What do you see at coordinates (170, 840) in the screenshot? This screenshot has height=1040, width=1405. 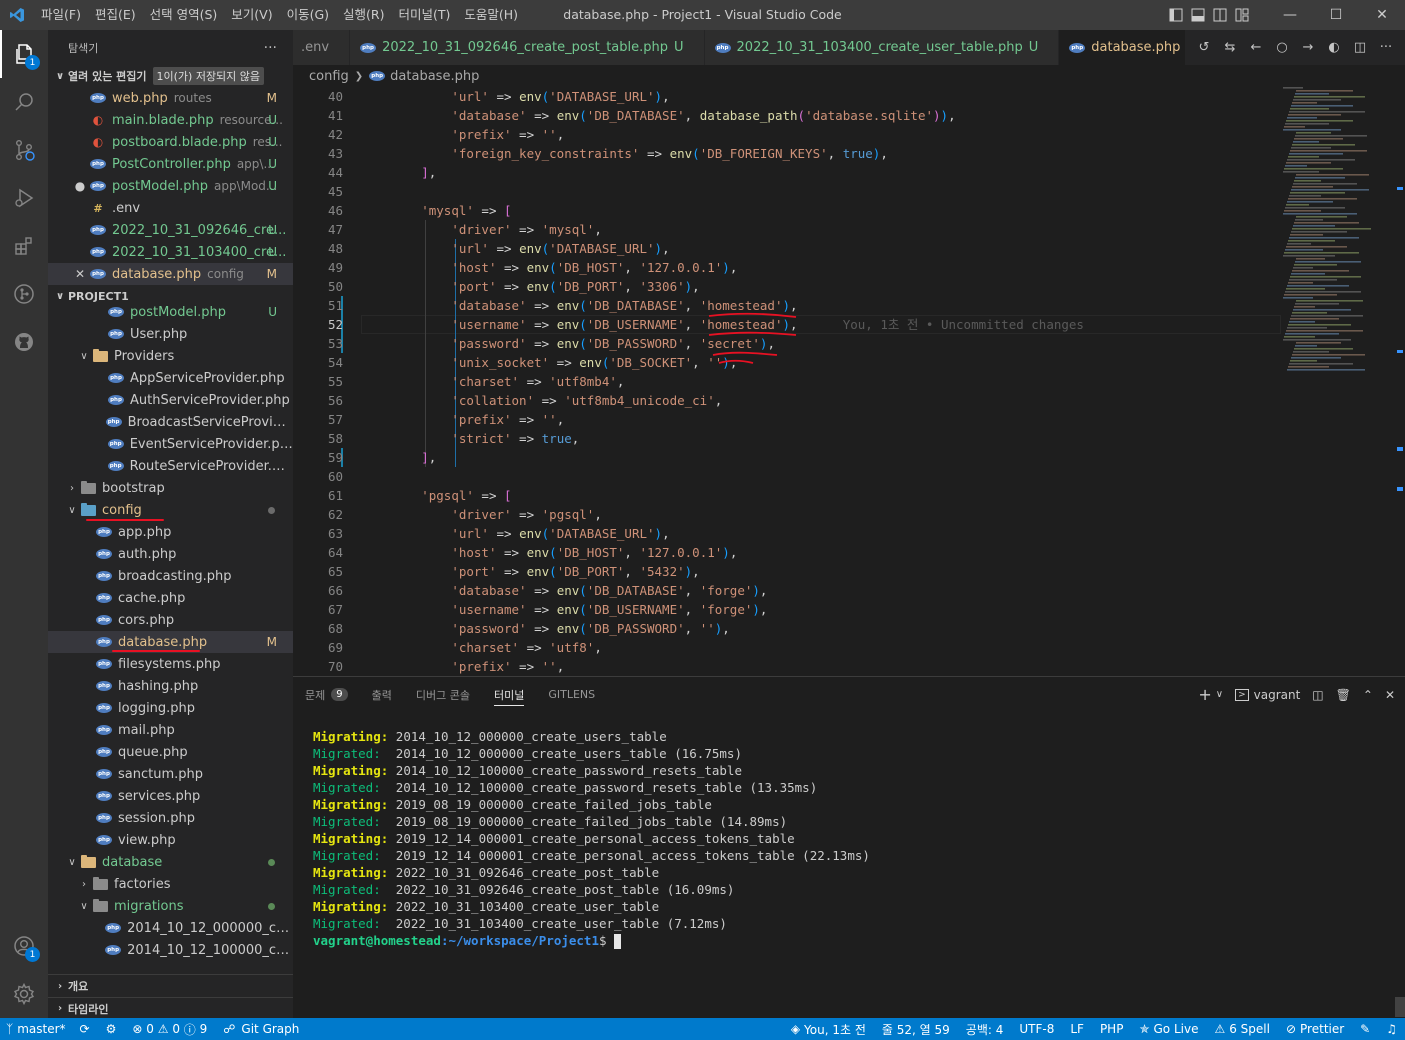 I see `tree-file: php view.php` at bounding box center [170, 840].